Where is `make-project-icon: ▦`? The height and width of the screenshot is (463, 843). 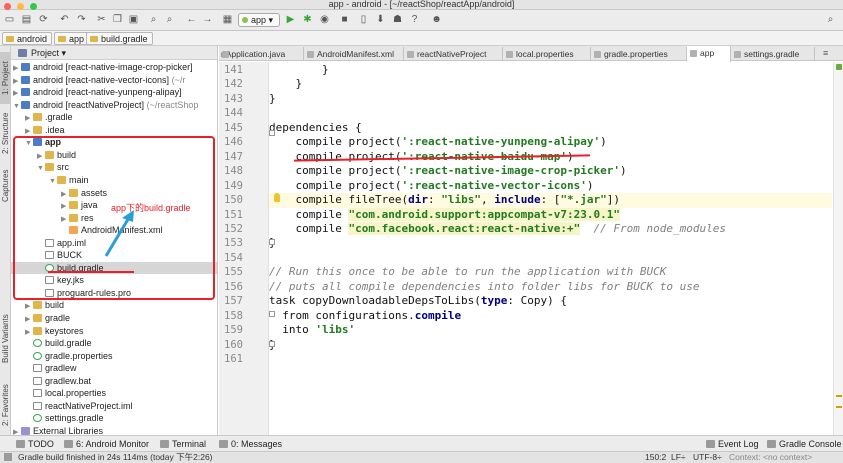 make-project-icon: ▦ is located at coordinates (227, 19).